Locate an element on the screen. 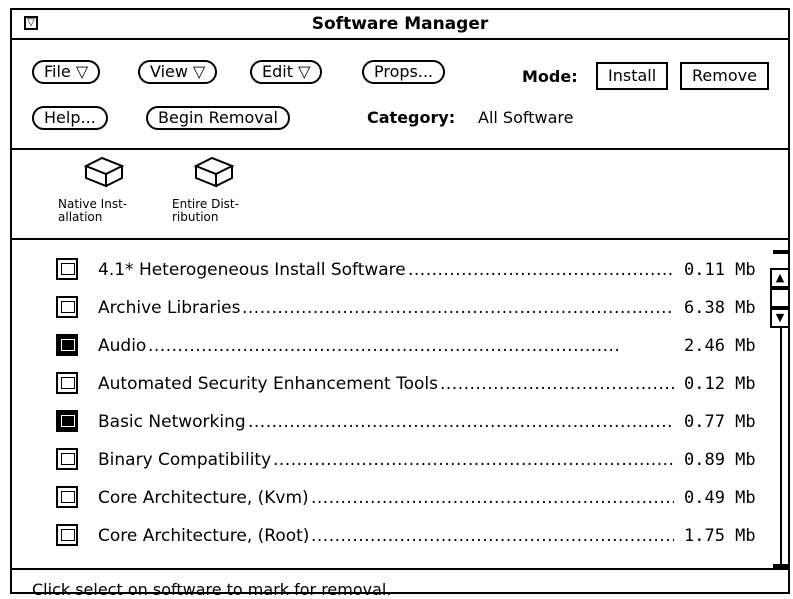 The image size is (793, 599). view-menu-button: View ▽ is located at coordinates (178, 72).